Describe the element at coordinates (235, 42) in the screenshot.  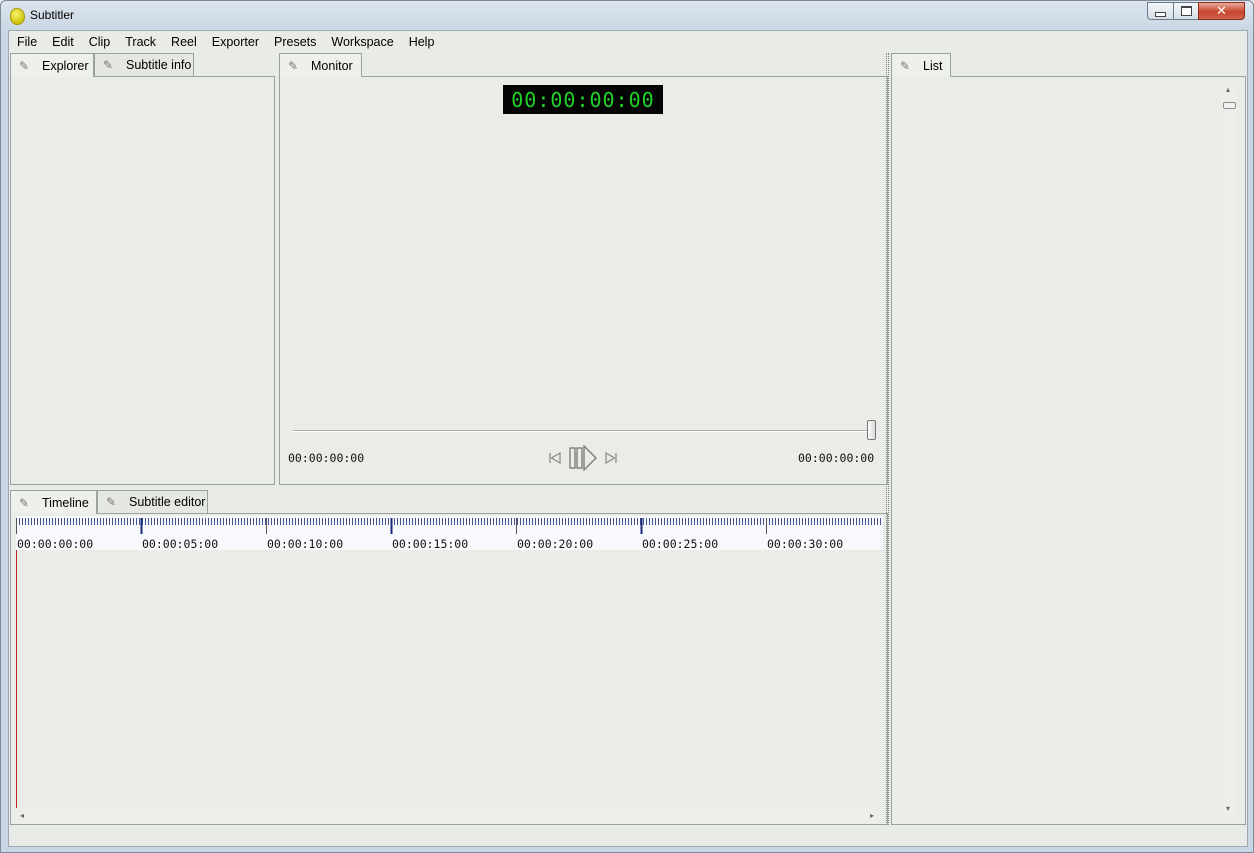
I see `menu-exporter: Exporter` at that location.